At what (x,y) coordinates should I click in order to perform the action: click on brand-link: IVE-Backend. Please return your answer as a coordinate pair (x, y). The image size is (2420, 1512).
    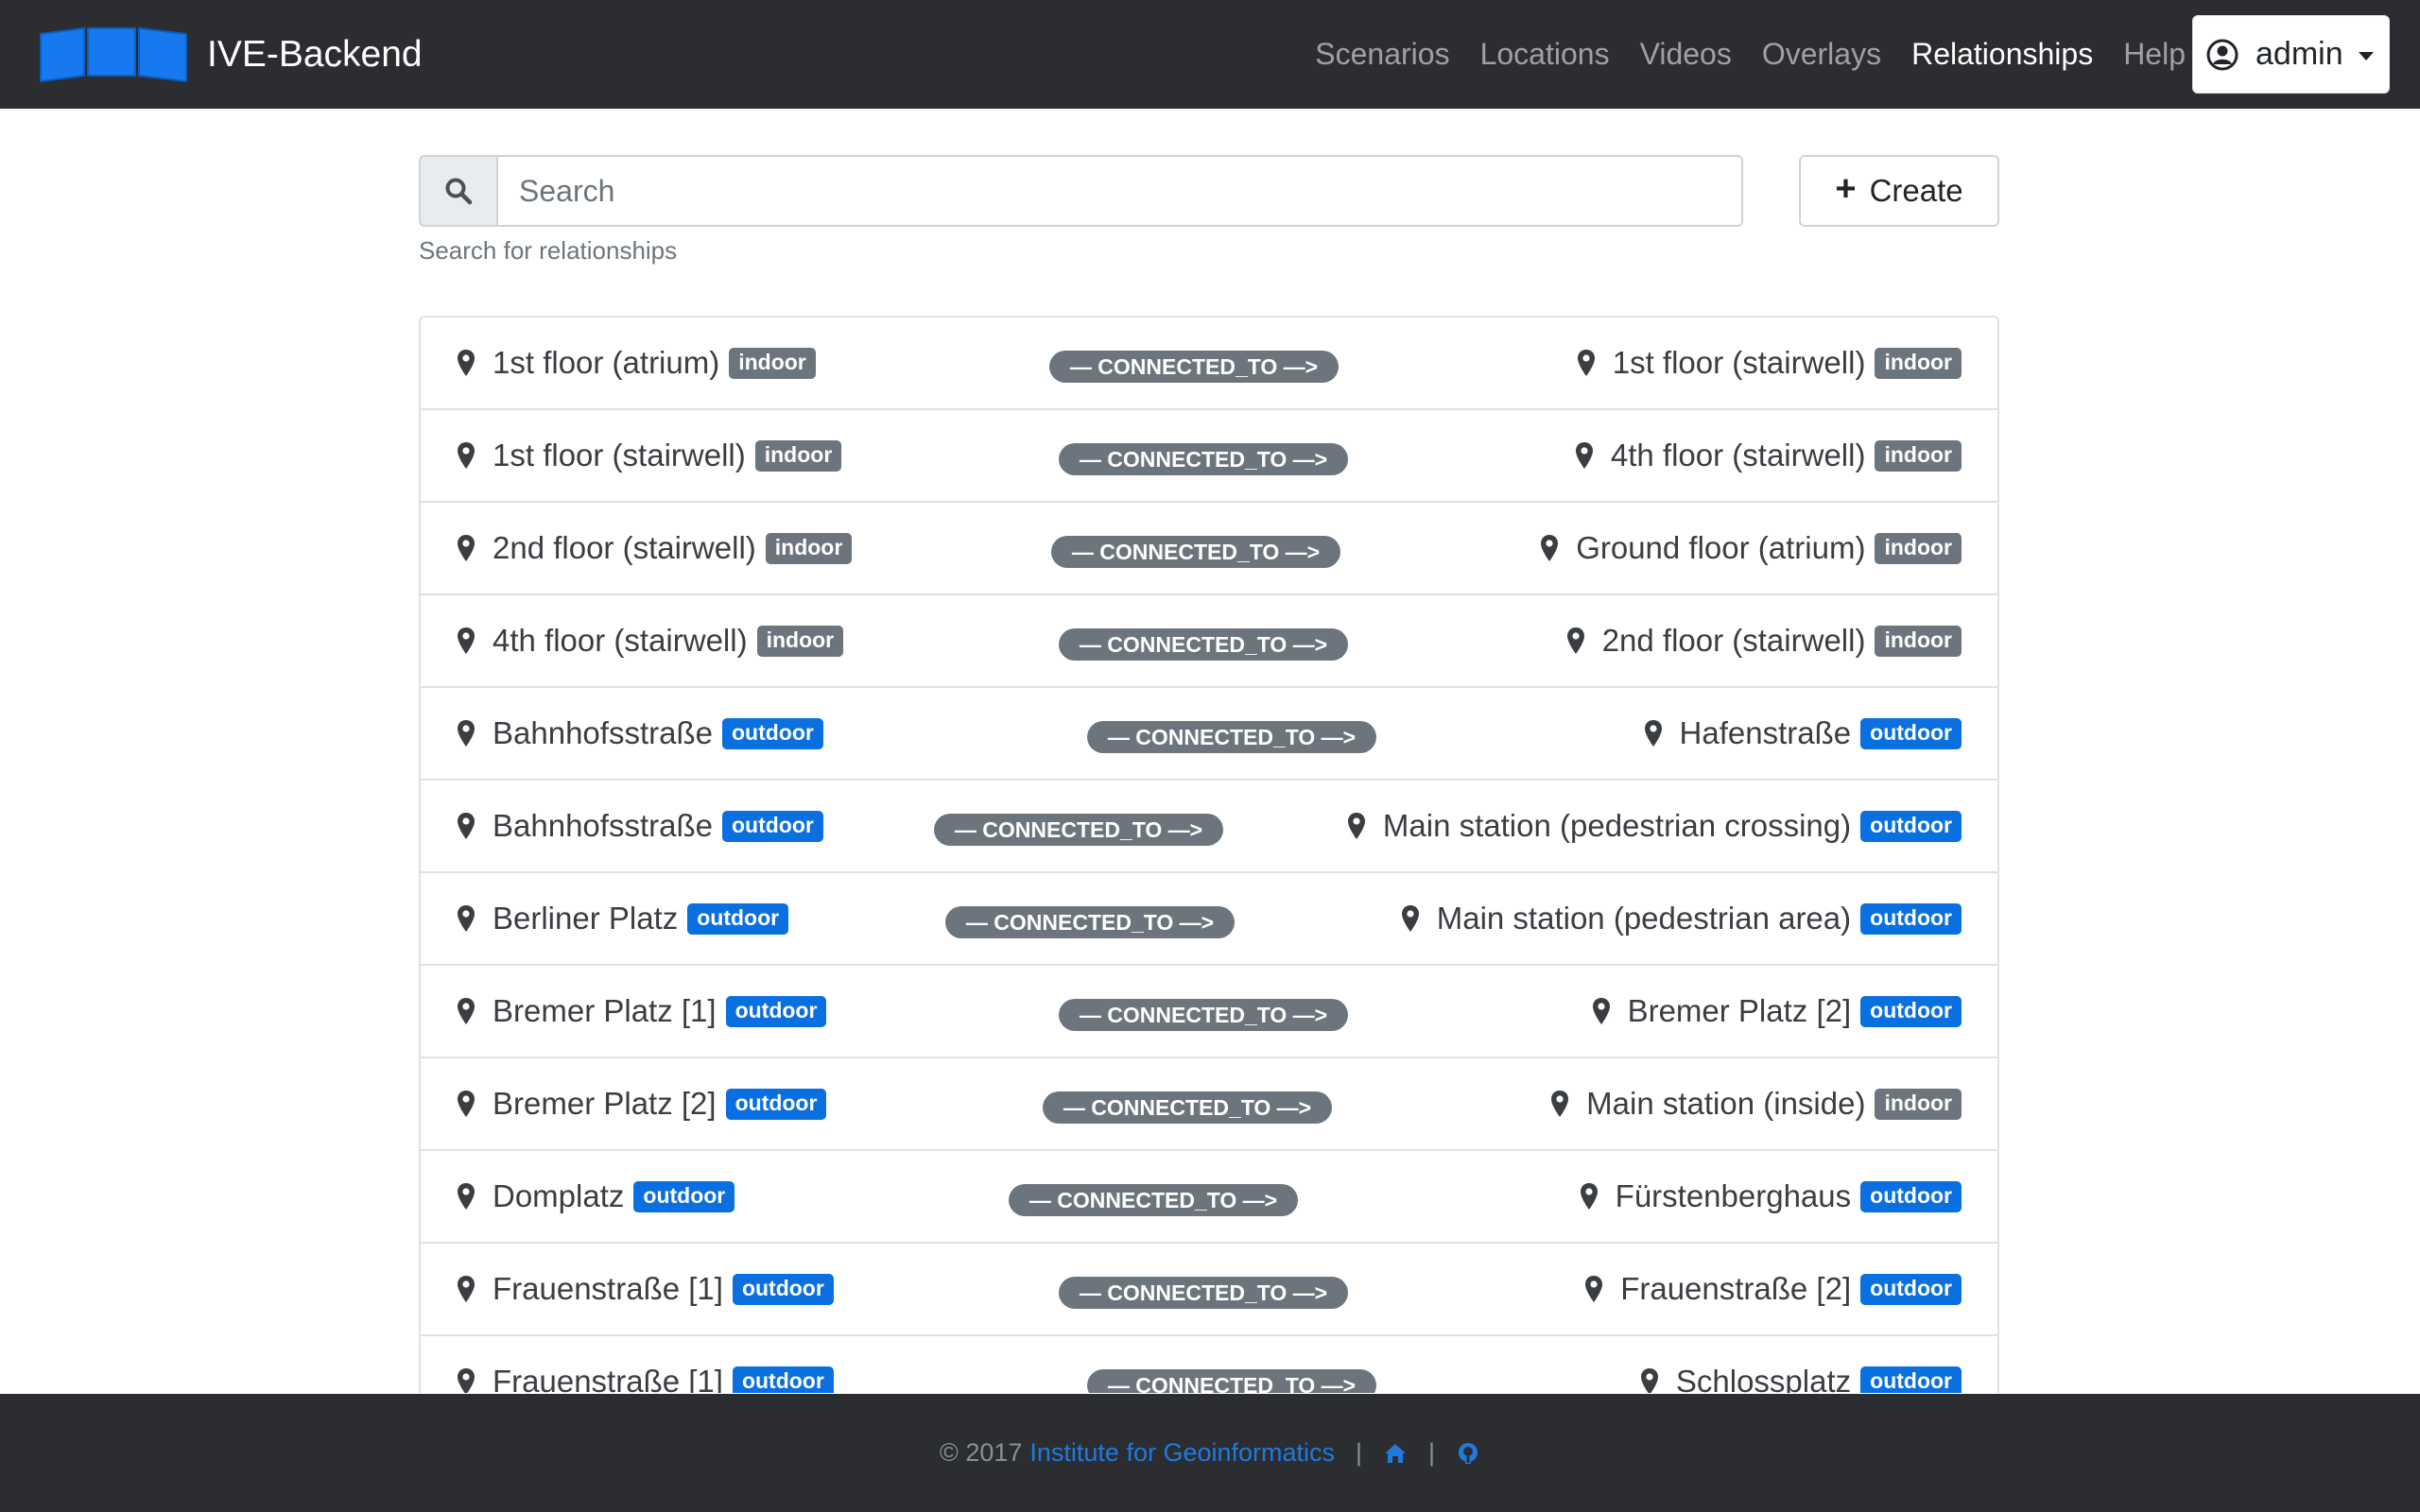
    Looking at the image, I should click on (231, 54).